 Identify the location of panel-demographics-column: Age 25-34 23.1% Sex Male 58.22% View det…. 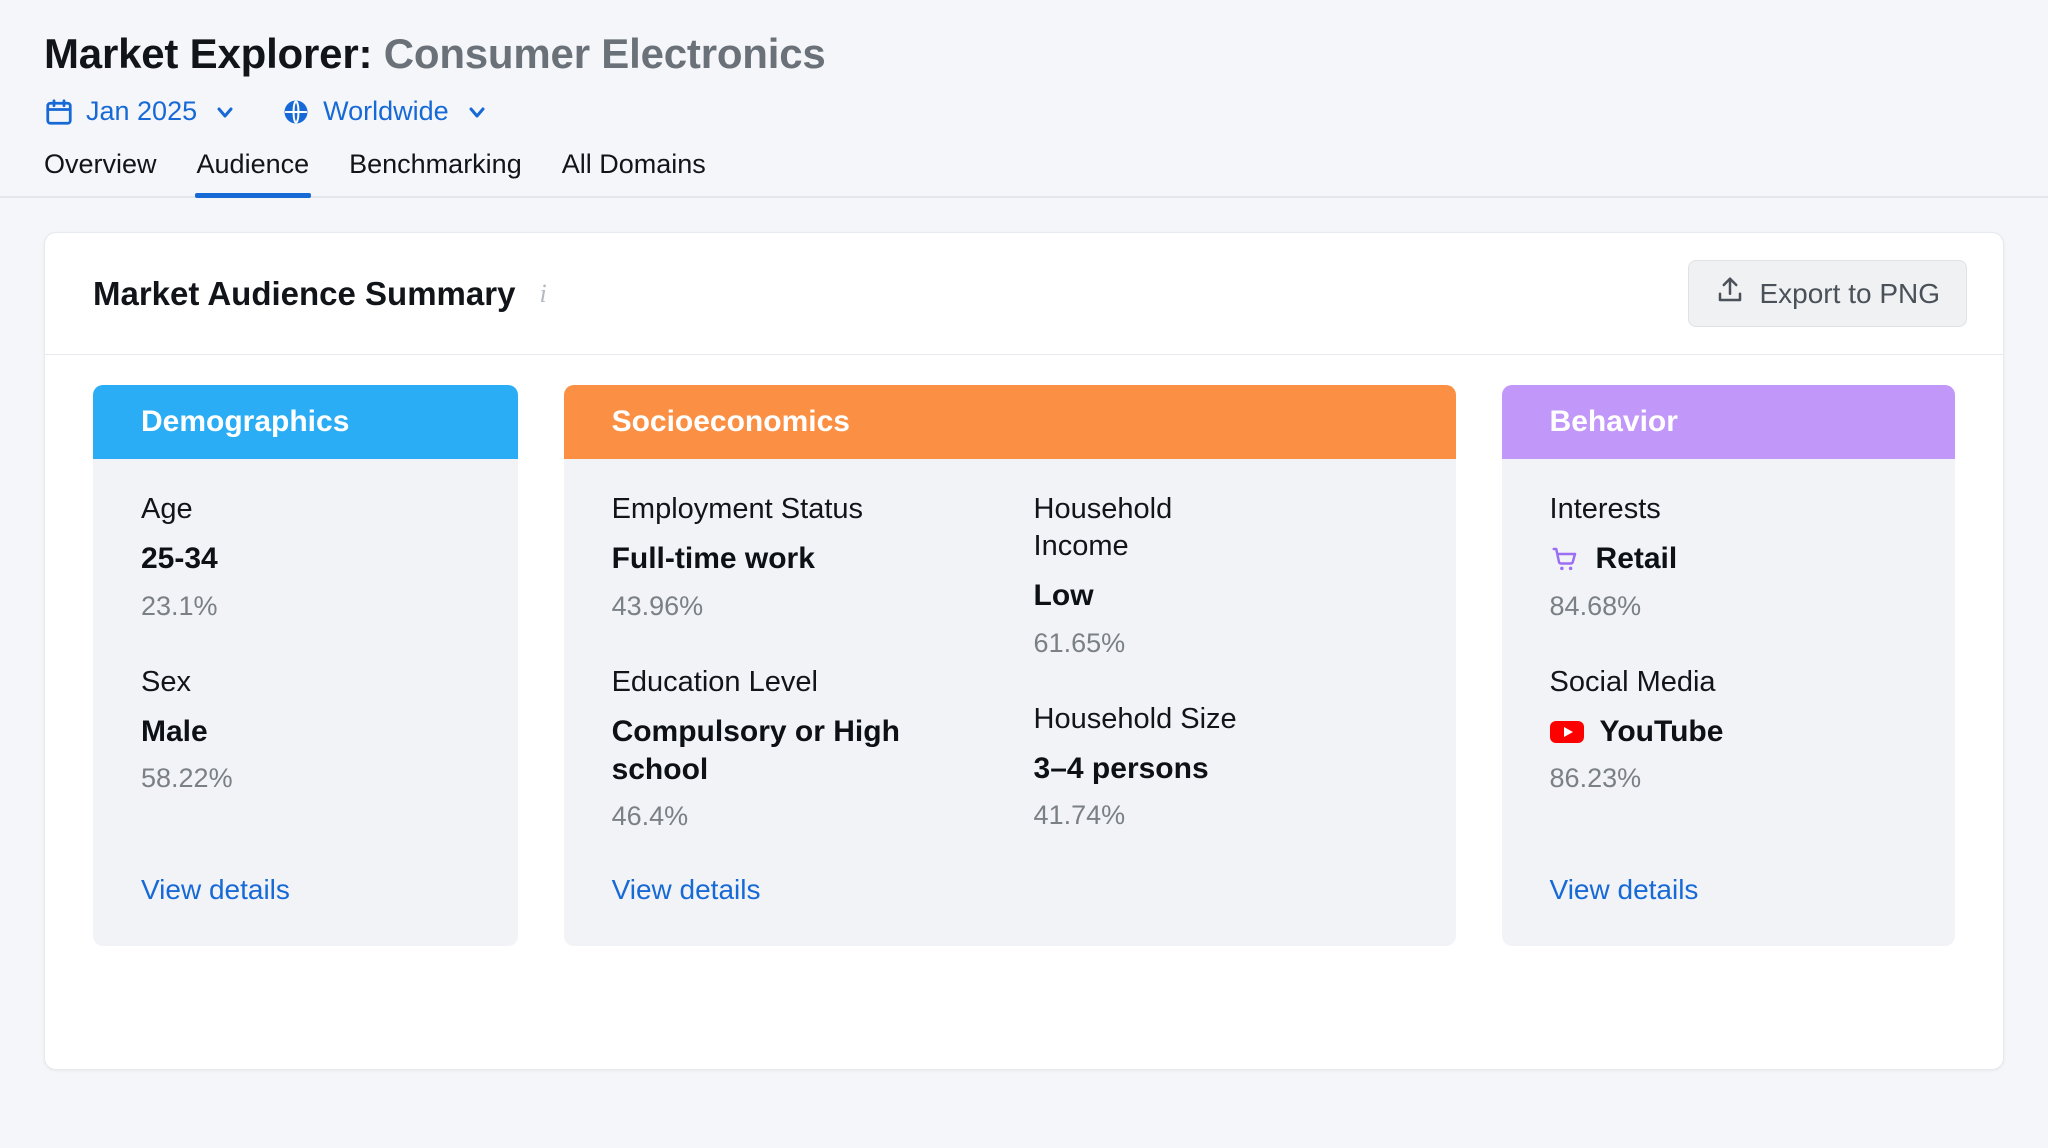
(329, 718).